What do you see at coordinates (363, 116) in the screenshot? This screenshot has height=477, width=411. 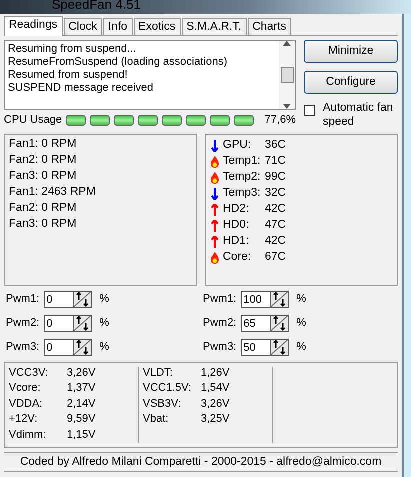 I see `checkbox-label: Automatic fan speed` at bounding box center [363, 116].